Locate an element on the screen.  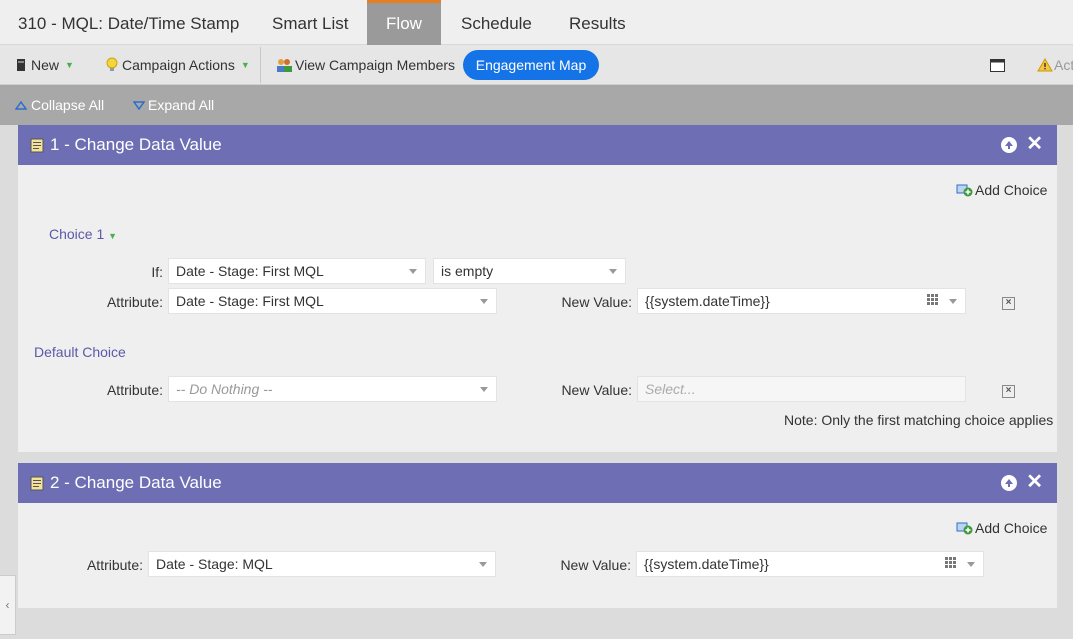
activity-button: Act is located at coordinates (1055, 65).